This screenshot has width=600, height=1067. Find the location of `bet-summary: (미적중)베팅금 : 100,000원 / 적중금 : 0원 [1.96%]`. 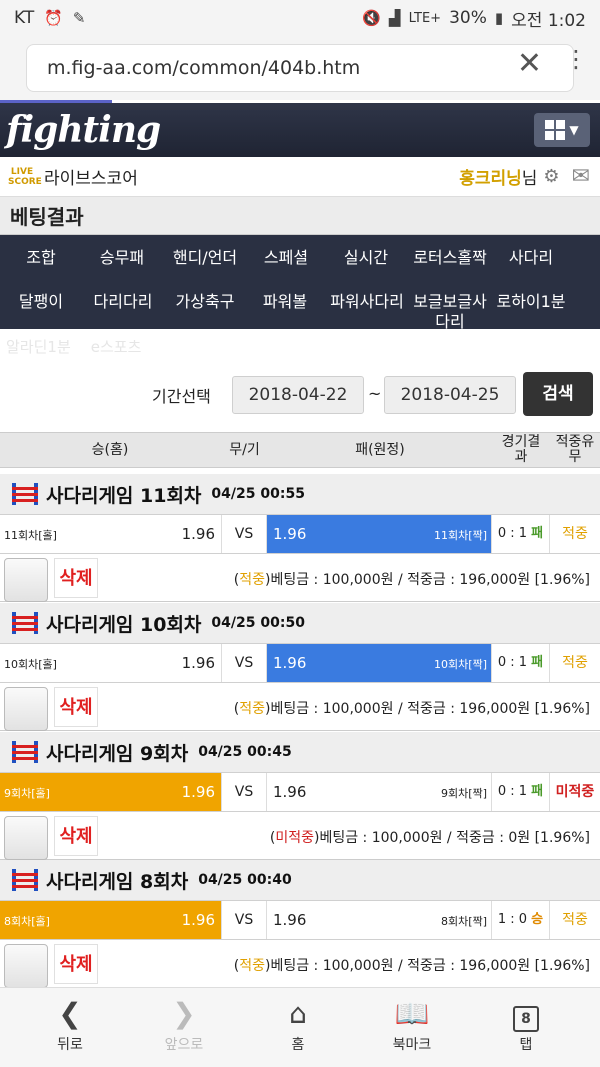

bet-summary: (미적중)베팅금 : 100,000원 / 적중금 : 0원 [1.96%] is located at coordinates (429, 838).